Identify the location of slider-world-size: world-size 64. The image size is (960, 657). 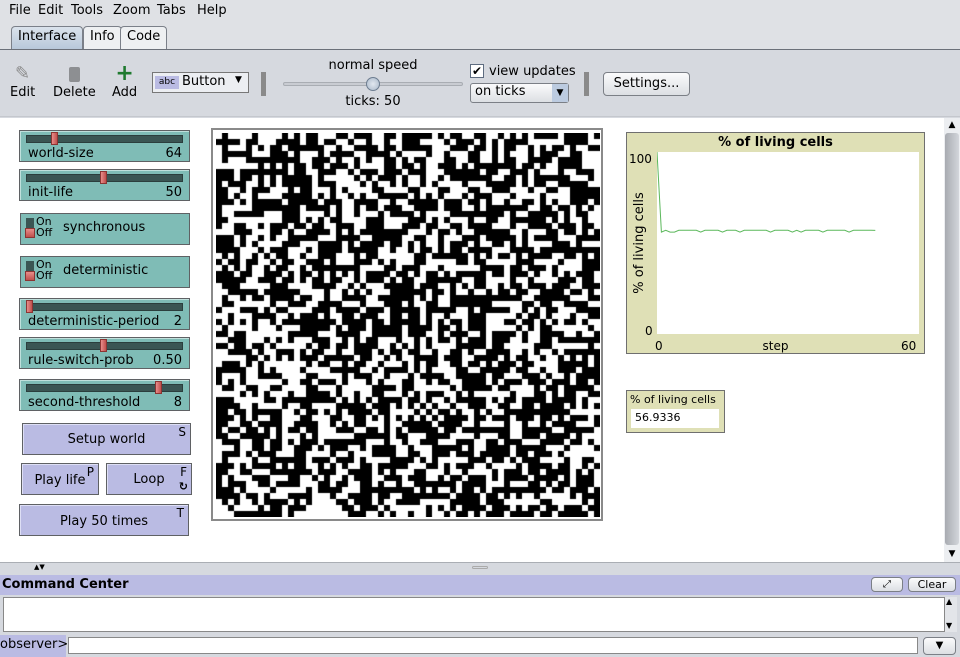
(104, 146).